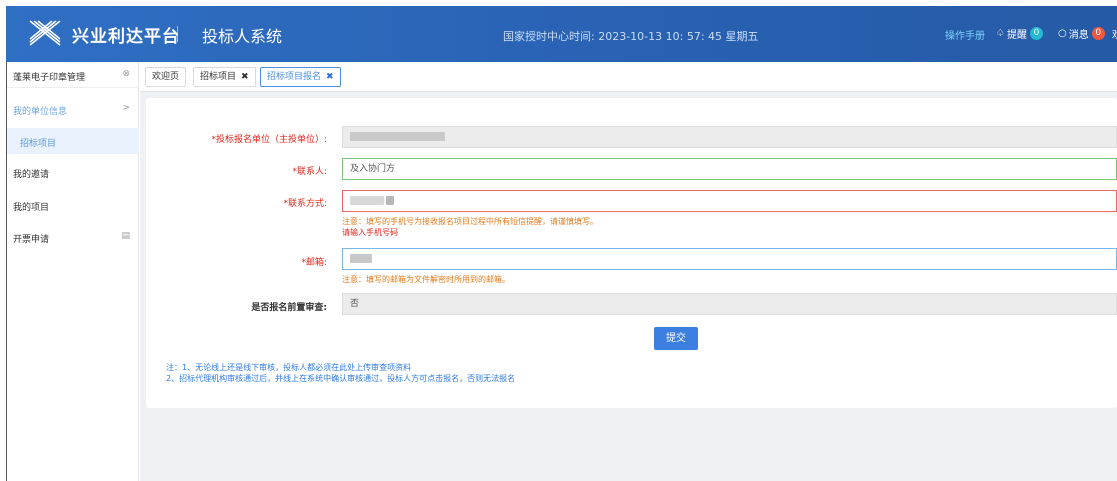 The height and width of the screenshot is (481, 1117). Describe the element at coordinates (126, 108) in the screenshot. I see `chevron-right-icon: >` at that location.